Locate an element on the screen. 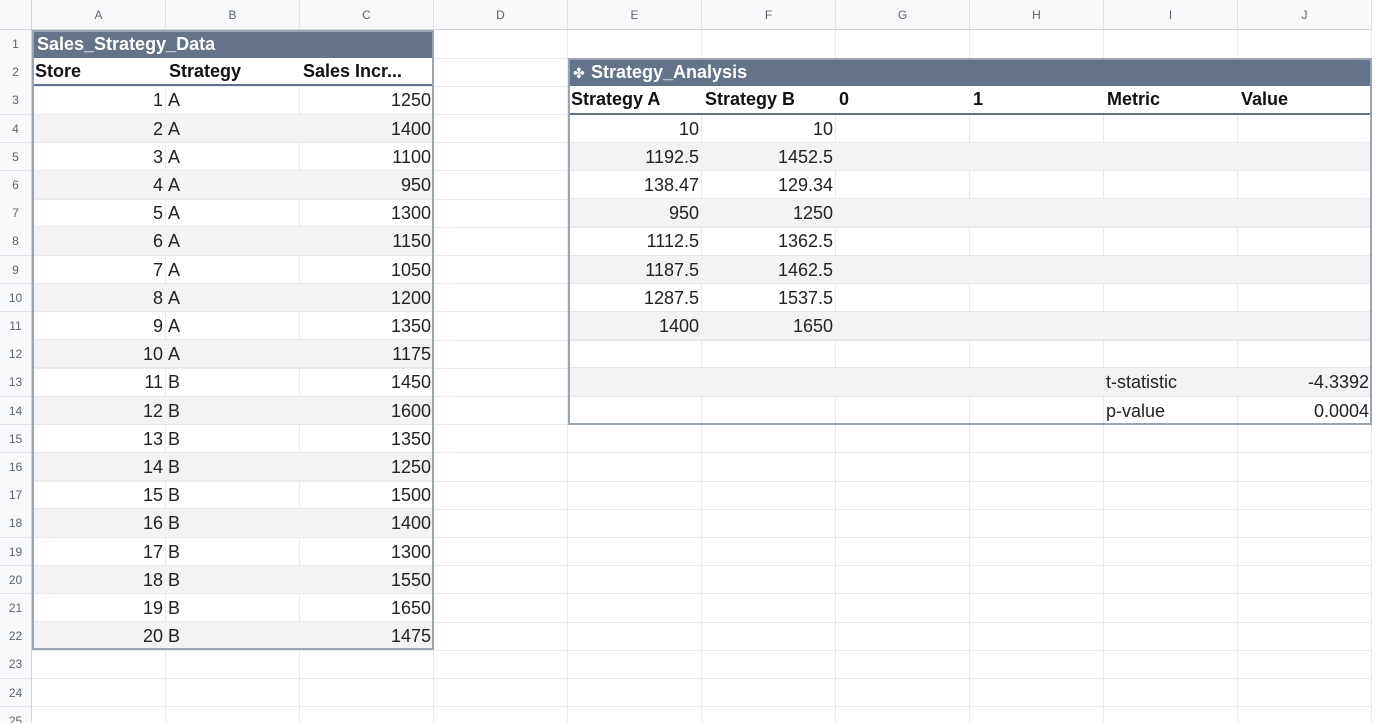 The image size is (1400, 723). cell-A23 is located at coordinates (99, 665).